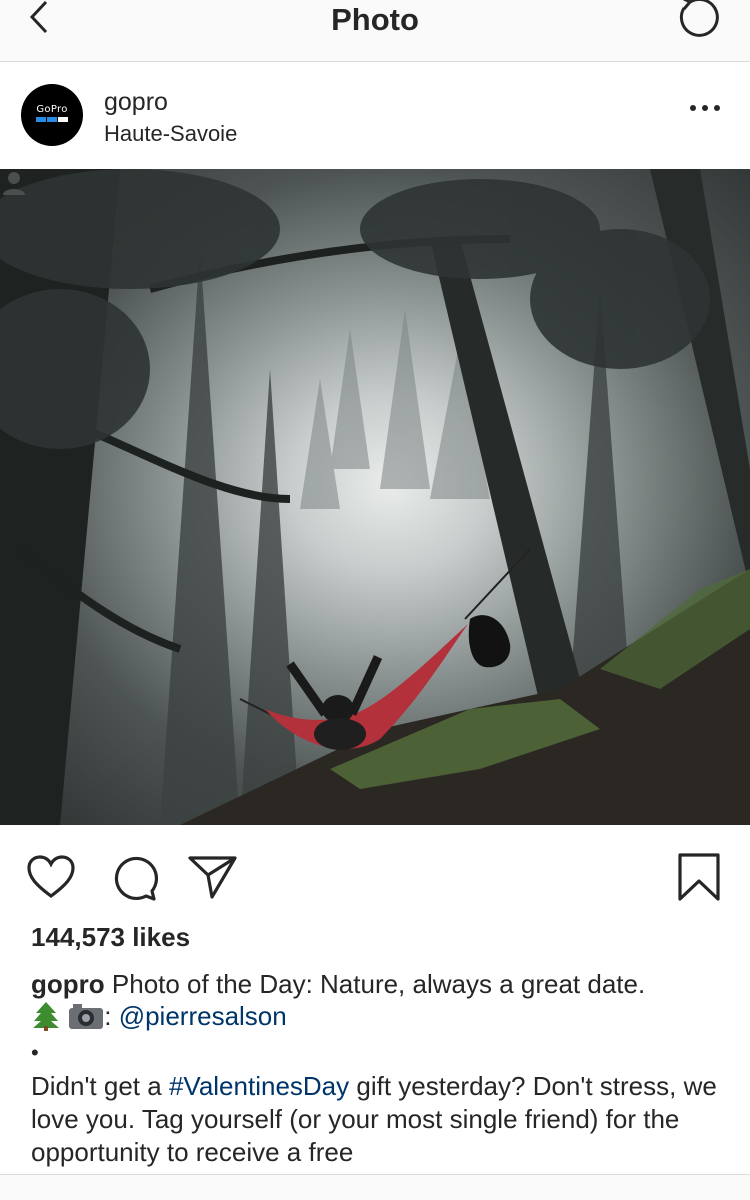 The width and height of the screenshot is (750, 1200). I want to click on likes-count: 144,573 likes, so click(110, 937).